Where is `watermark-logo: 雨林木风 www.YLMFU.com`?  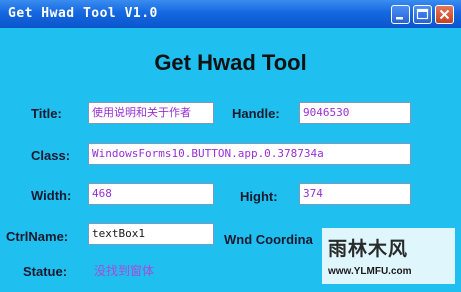 watermark-logo: 雨林木风 www.YLMFU.com is located at coordinates (388, 256).